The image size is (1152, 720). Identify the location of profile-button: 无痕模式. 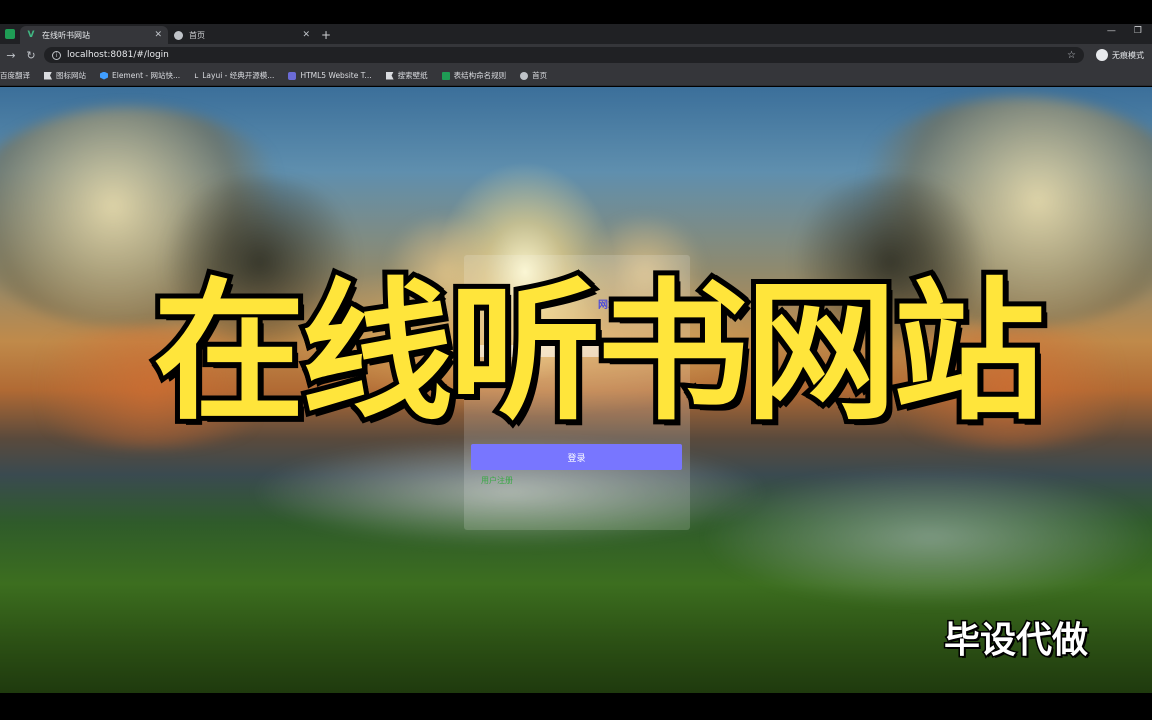
(1122, 55).